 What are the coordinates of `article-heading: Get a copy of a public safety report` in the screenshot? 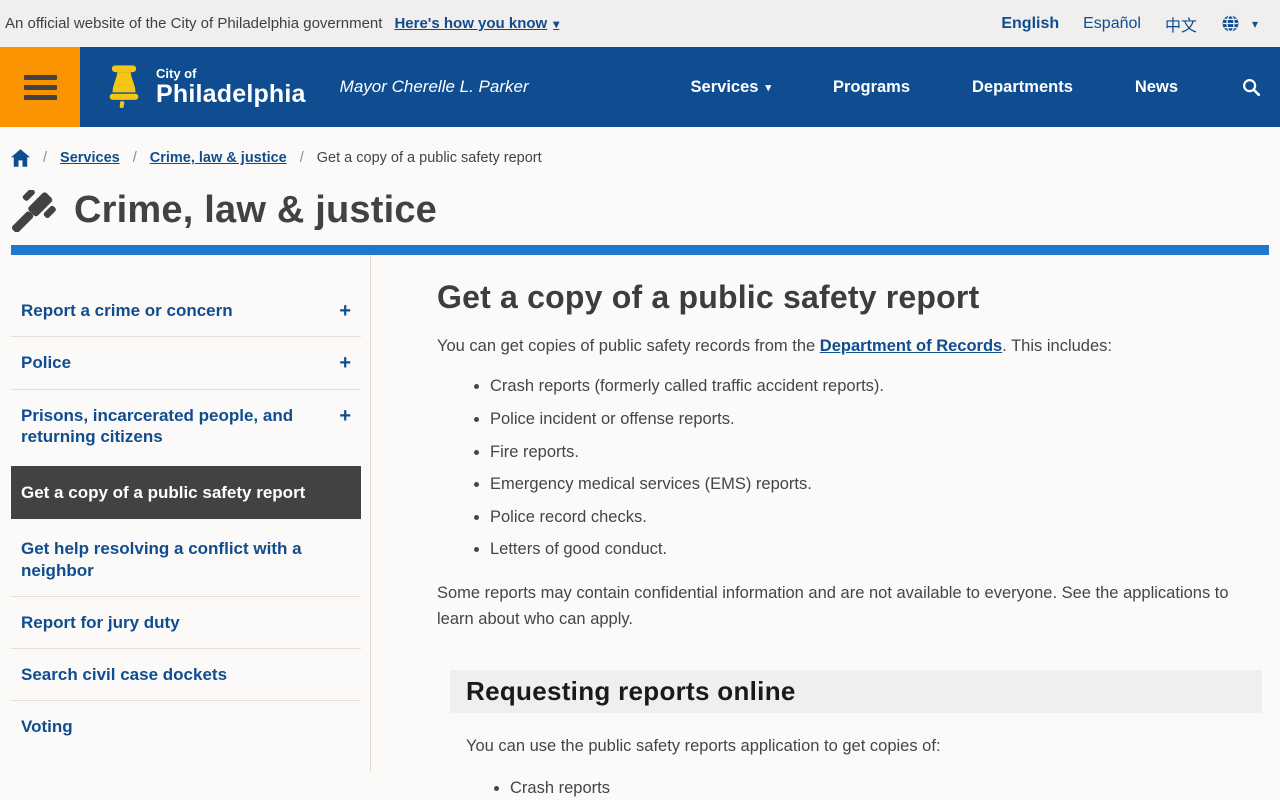 It's located at (708, 297).